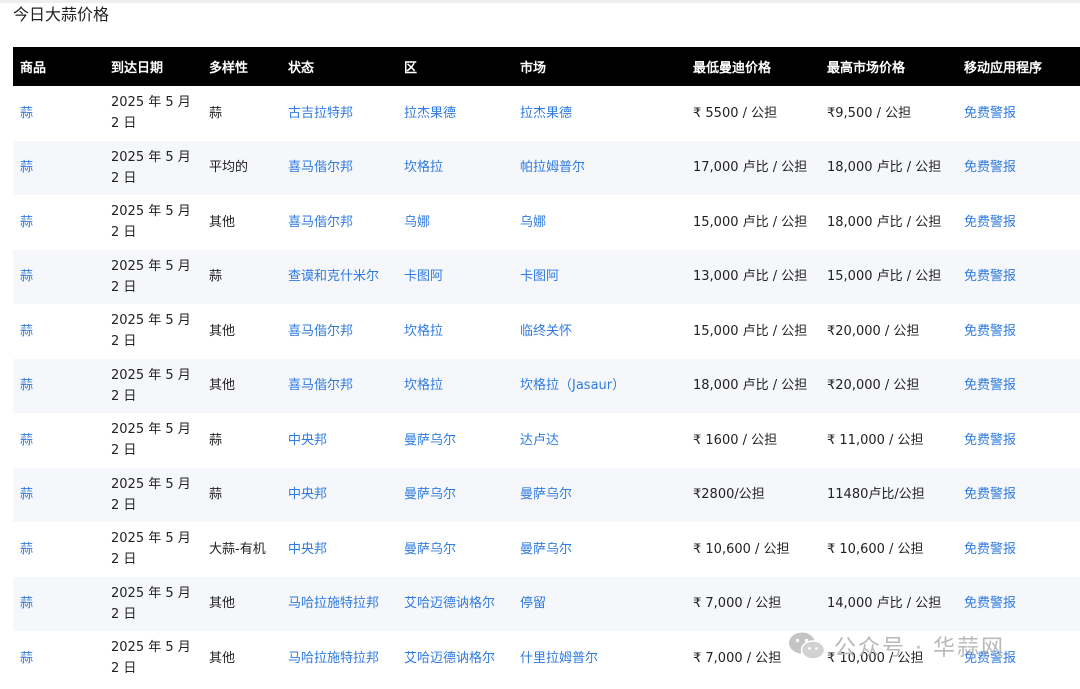  Describe the element at coordinates (539, 440) in the screenshot. I see `cell-market: 达卢达` at that location.